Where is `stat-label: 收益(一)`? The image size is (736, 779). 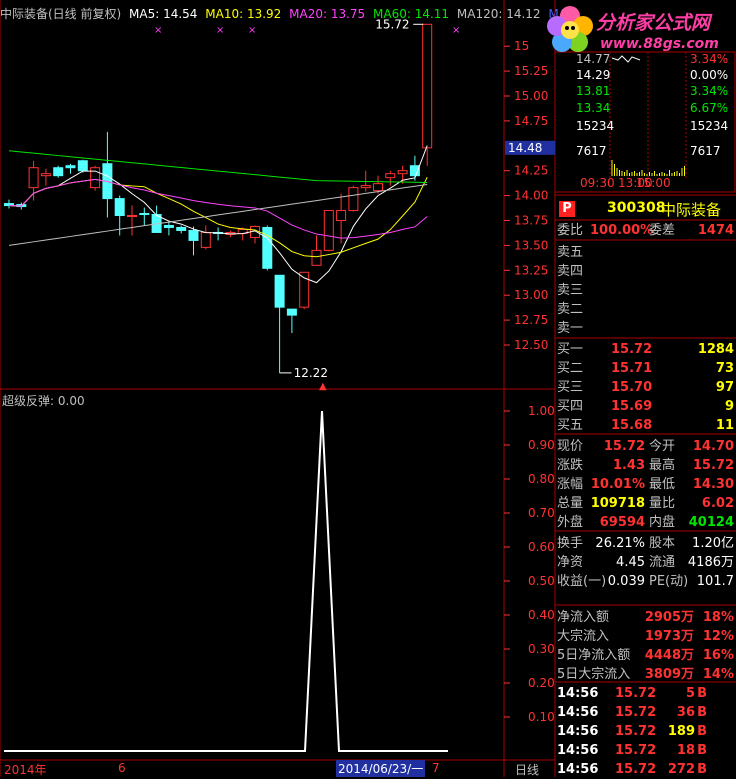 stat-label: 收益(一) is located at coordinates (582, 581).